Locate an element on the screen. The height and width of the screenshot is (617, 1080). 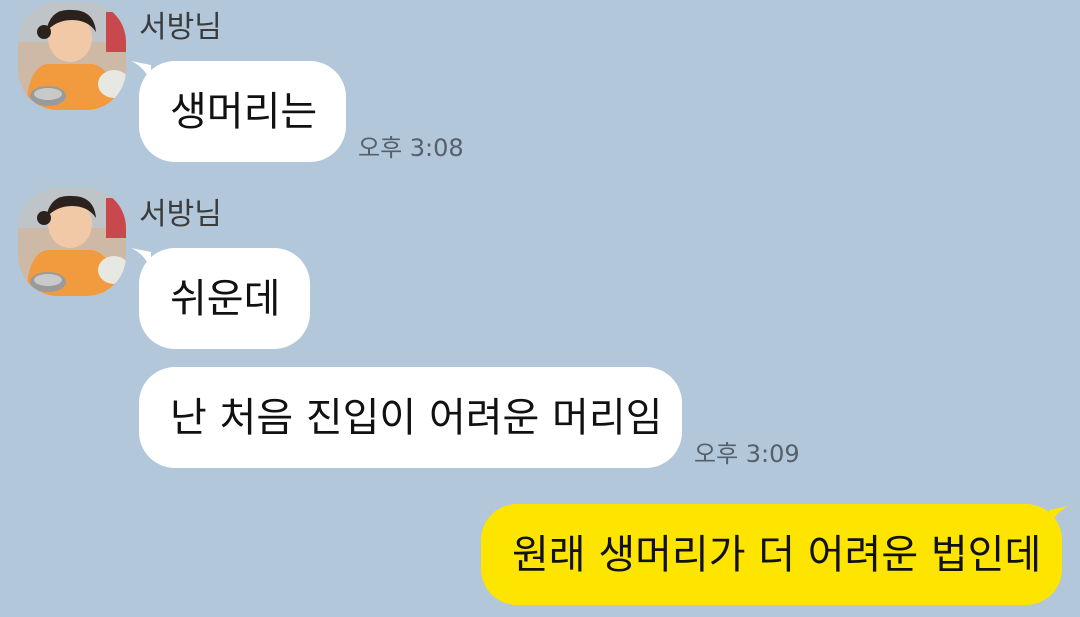
message-bubble: 쉬운데 is located at coordinates (224, 298).